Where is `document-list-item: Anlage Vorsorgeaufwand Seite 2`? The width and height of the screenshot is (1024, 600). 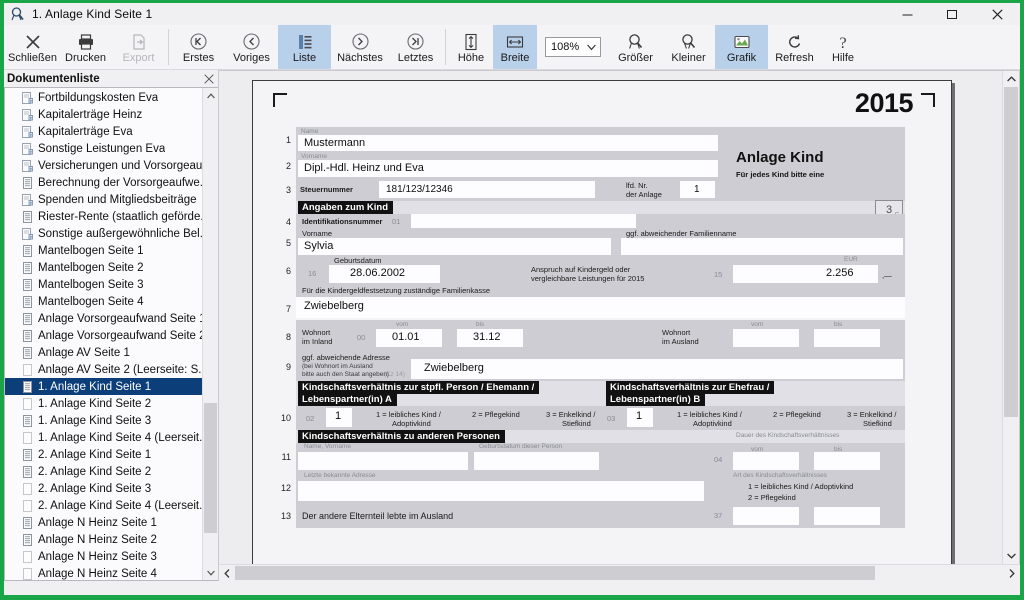
document-list-item: Anlage Vorsorgeaufwand Seite 2 is located at coordinates (103, 335).